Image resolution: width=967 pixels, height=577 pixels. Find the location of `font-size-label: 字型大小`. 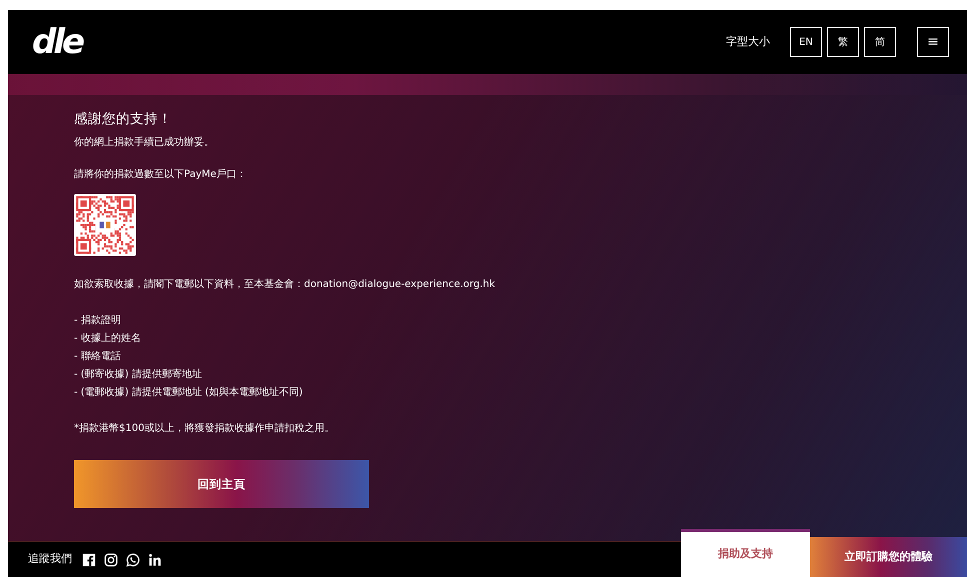

font-size-label: 字型大小 is located at coordinates (748, 42).